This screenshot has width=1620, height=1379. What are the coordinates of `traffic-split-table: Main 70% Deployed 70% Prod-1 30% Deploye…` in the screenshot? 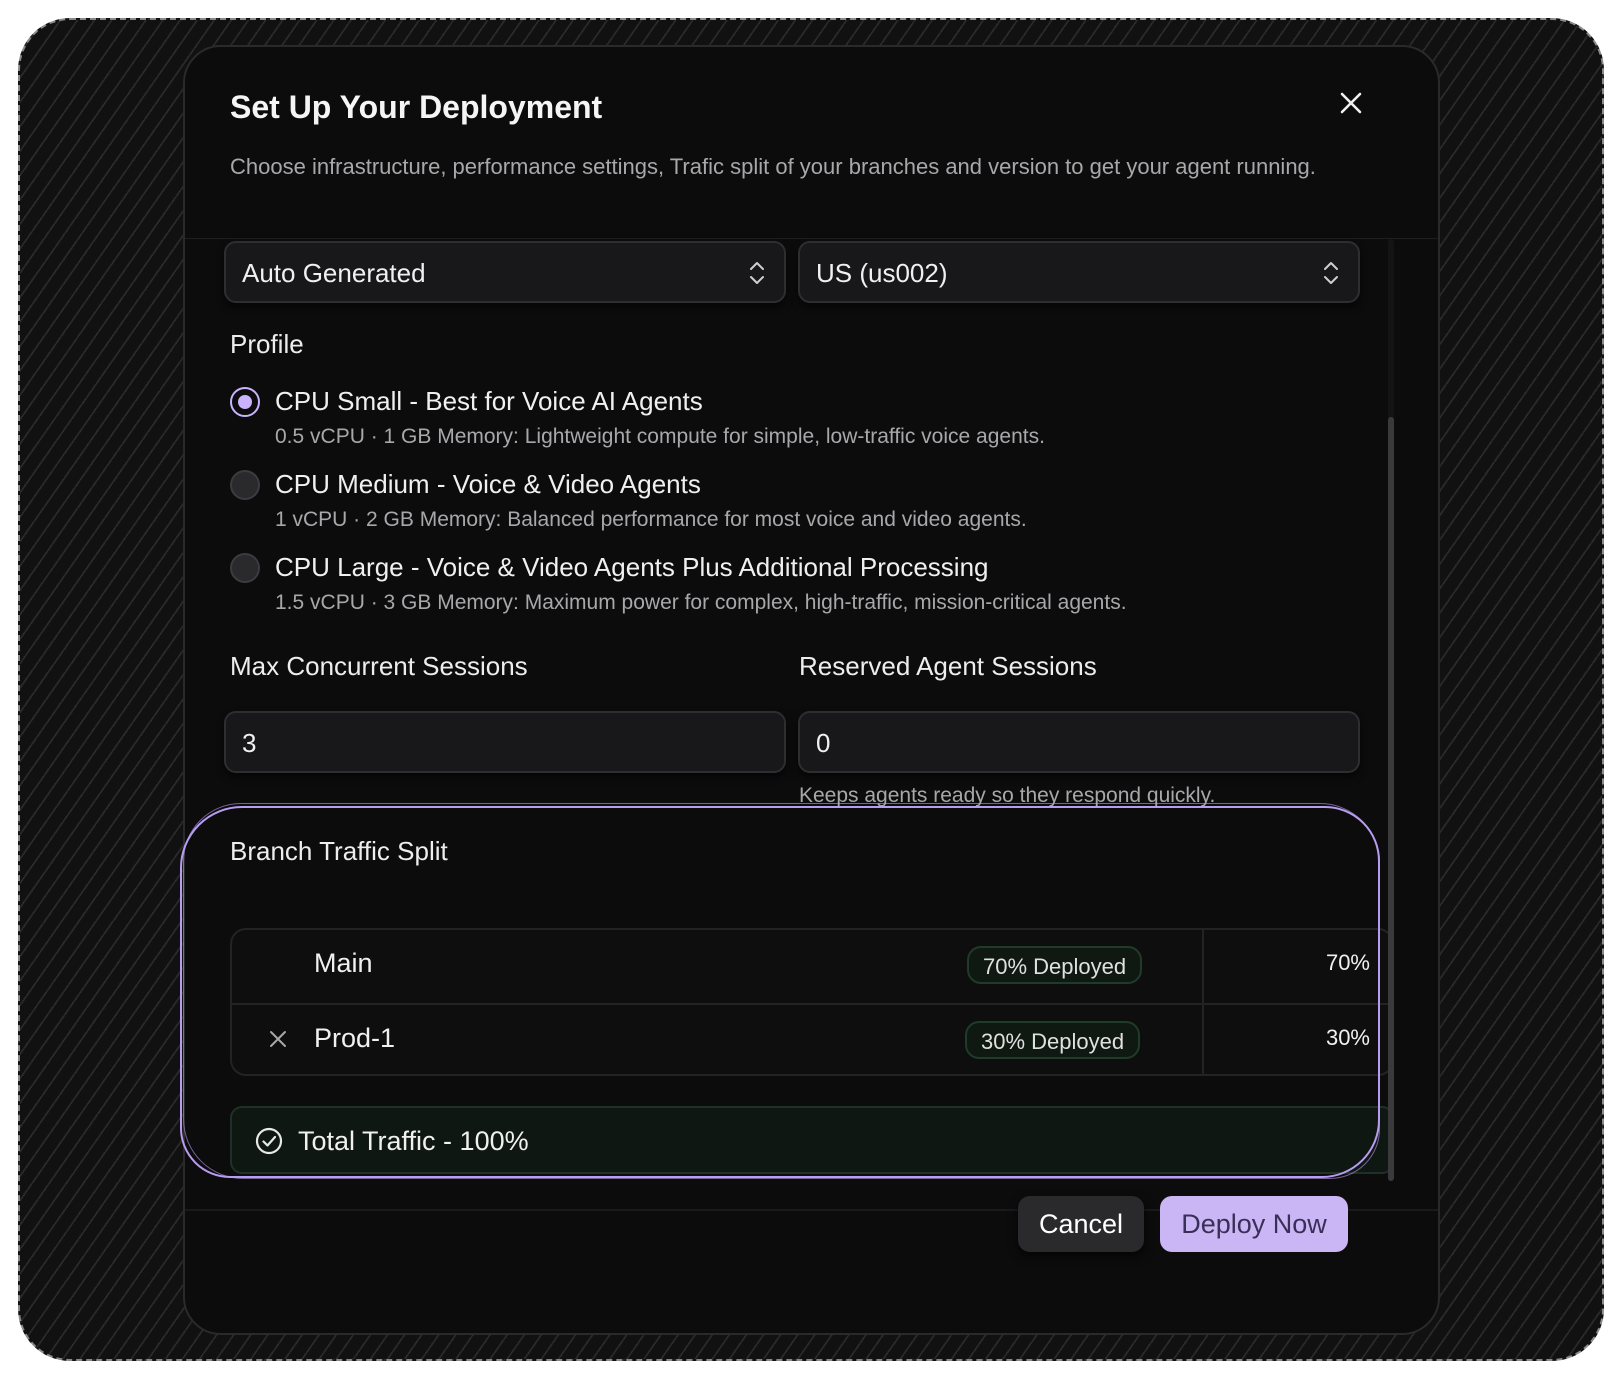 It's located at (812, 1002).